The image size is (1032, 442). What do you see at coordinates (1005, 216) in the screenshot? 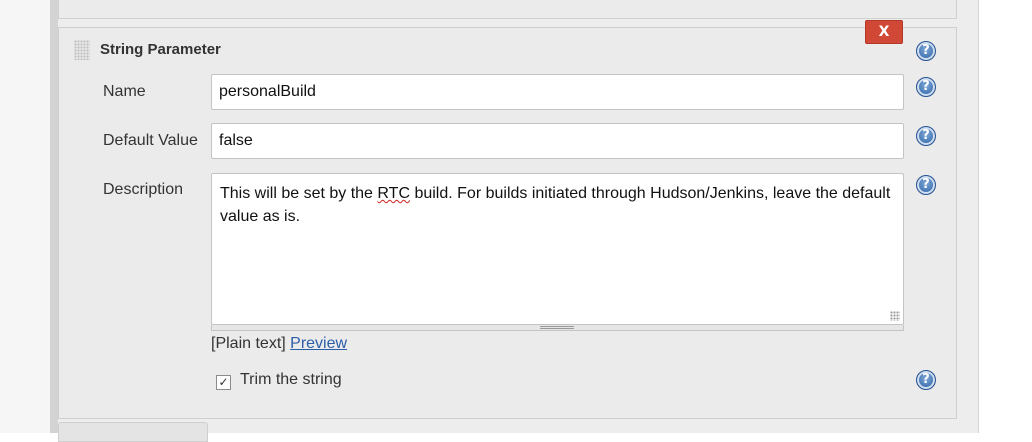
I see `right-gutter` at bounding box center [1005, 216].